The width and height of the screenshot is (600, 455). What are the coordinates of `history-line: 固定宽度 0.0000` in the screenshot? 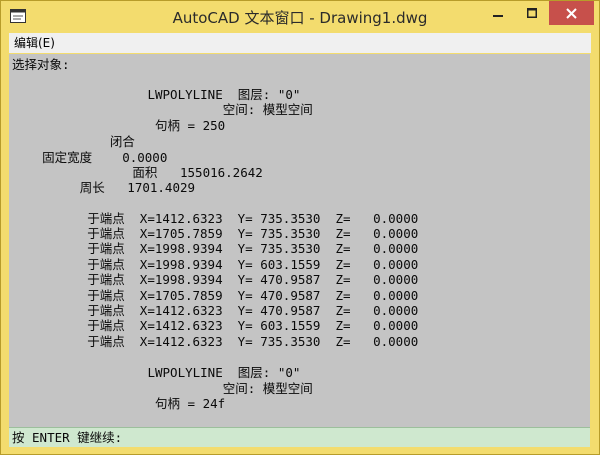 It's located at (90, 157).